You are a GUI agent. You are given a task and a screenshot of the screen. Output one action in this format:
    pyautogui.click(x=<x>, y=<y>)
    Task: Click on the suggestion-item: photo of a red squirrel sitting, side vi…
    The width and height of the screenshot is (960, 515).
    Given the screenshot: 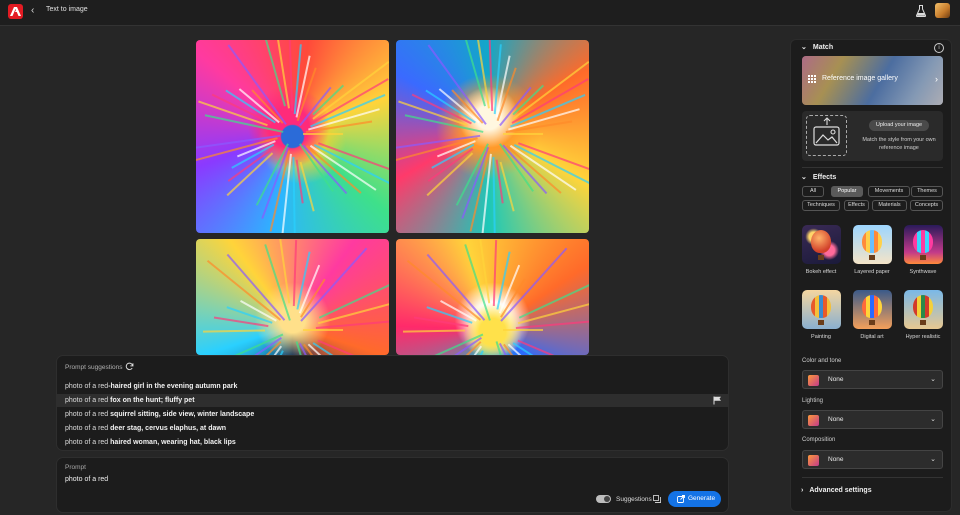 What is the action you would take?
    pyautogui.click(x=392, y=414)
    